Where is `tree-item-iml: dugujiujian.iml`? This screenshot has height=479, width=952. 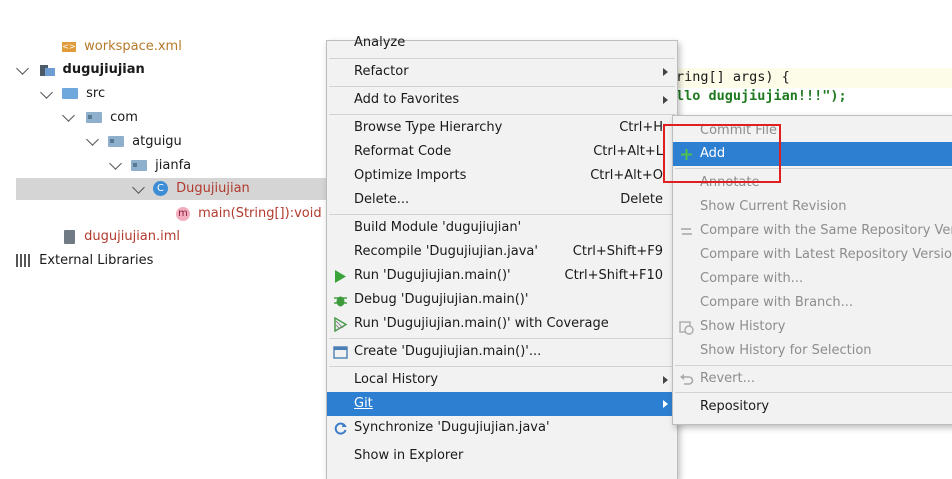
tree-item-iml: dugujiujian.iml is located at coordinates (122, 237).